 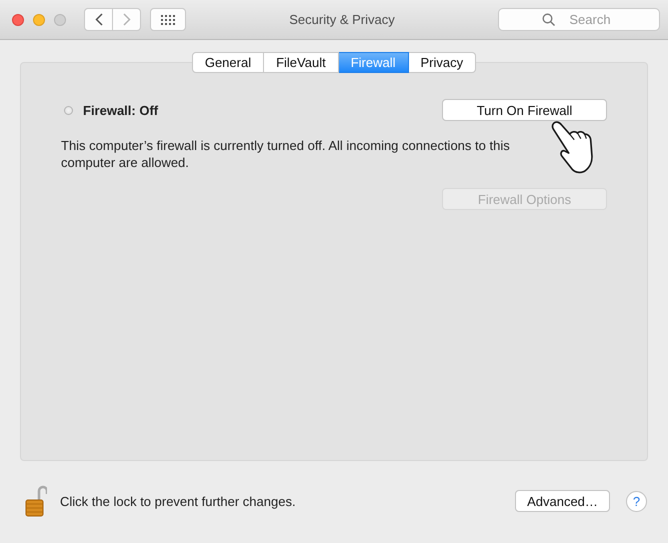 What do you see at coordinates (524, 110) in the screenshot?
I see `turn-on-firewall-button: Turn On Firewall` at bounding box center [524, 110].